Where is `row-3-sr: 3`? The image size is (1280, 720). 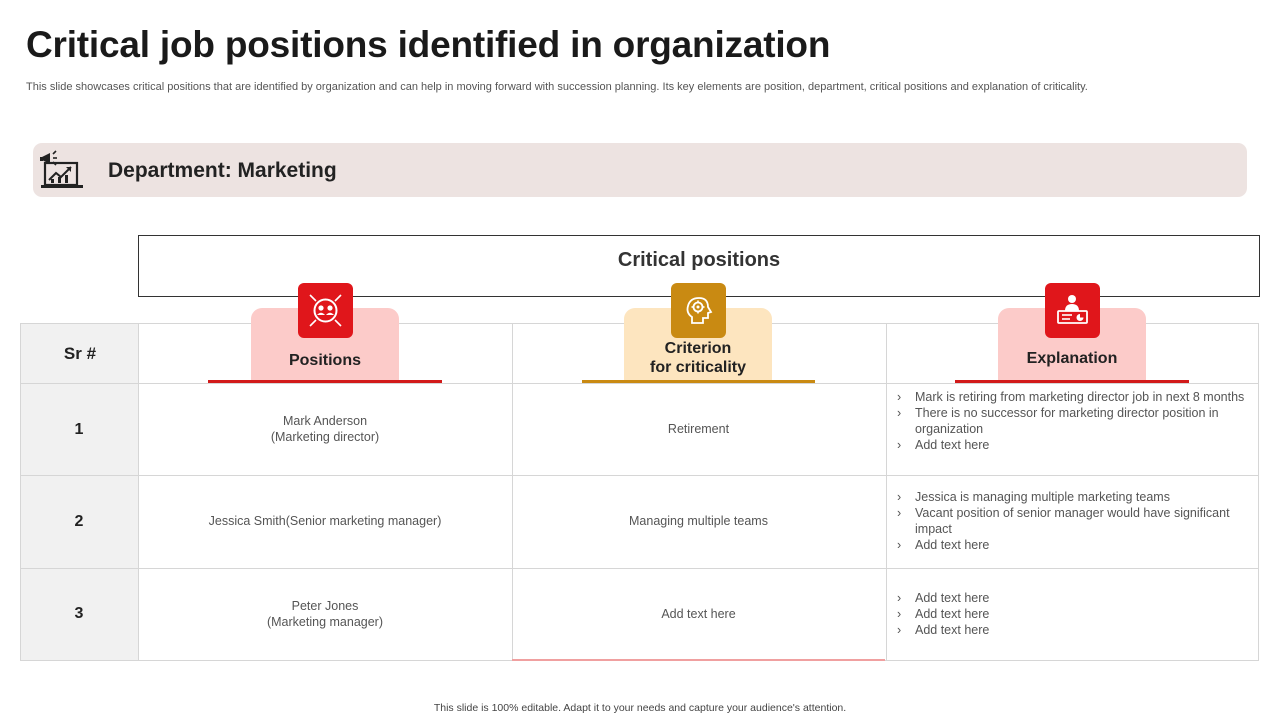
row-3-sr: 3 is located at coordinates (79, 613).